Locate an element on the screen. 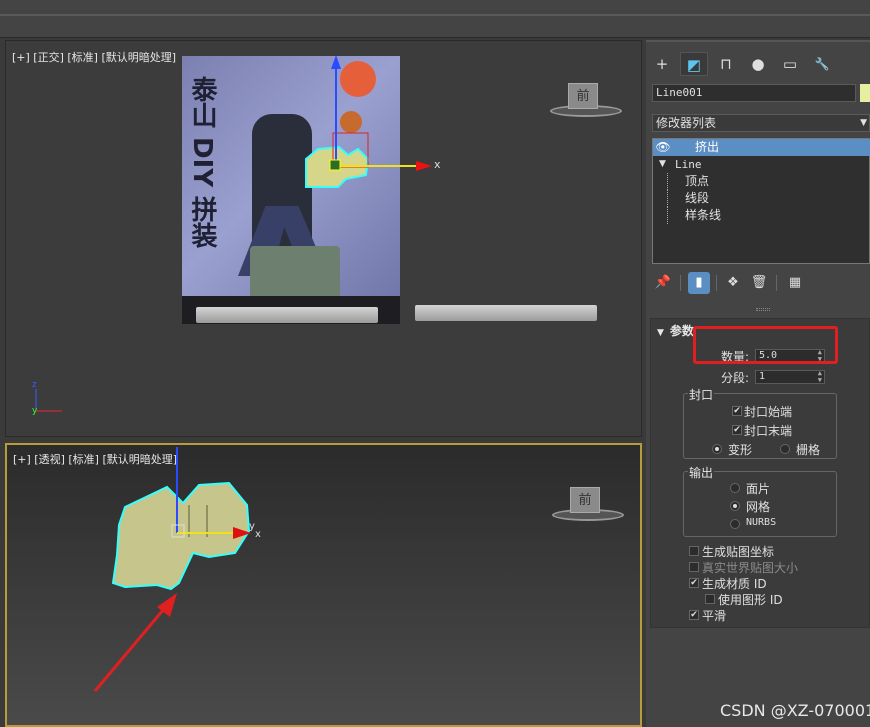 The width and height of the screenshot is (870, 727). modify-tab: ◩ is located at coordinates (694, 64).